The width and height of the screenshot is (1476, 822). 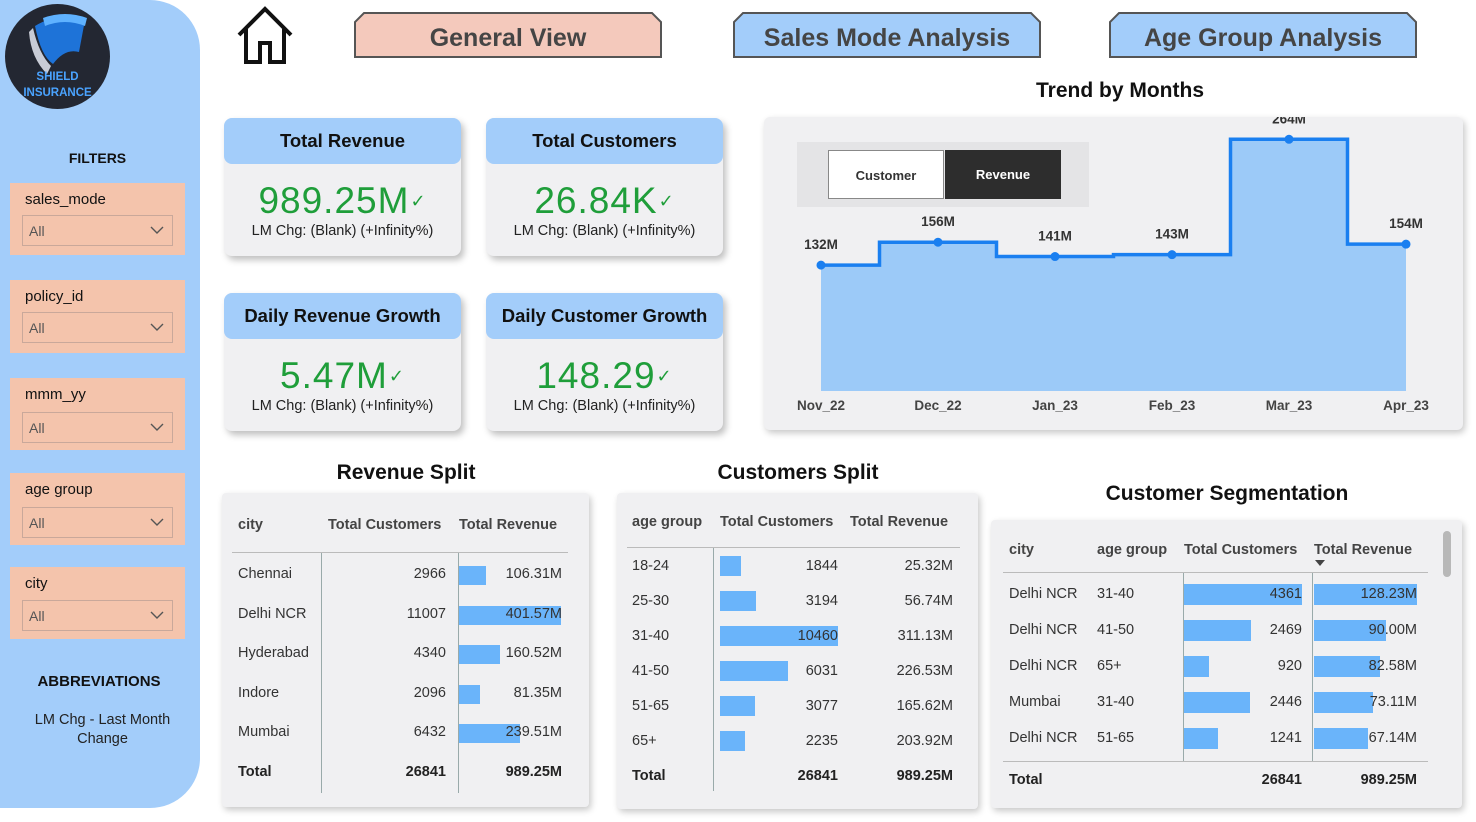 What do you see at coordinates (596, 200) in the screenshot?
I see `kpi-value-text: 26.84K` at bounding box center [596, 200].